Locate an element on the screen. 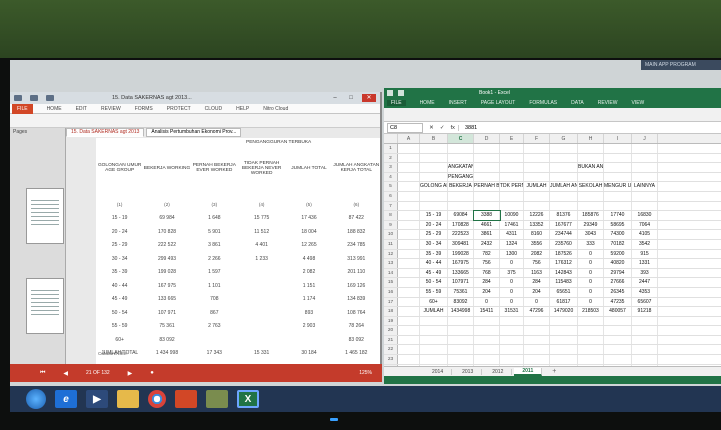  cell: 4353 is located at coordinates (645, 292).